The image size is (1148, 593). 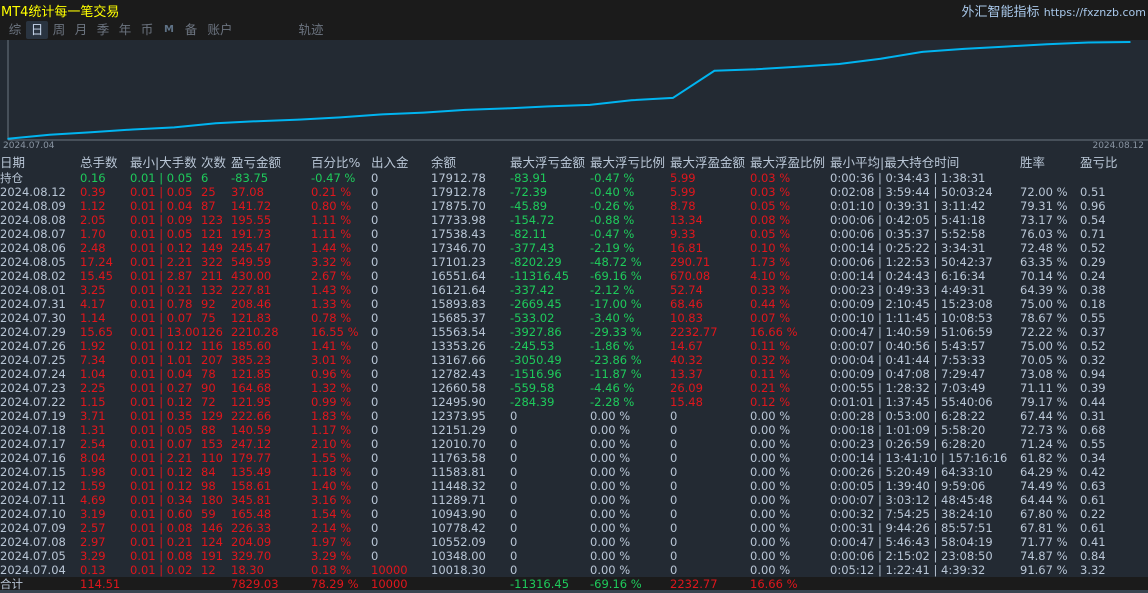 I want to click on column-header: 最小|大手数, so click(x=163, y=163).